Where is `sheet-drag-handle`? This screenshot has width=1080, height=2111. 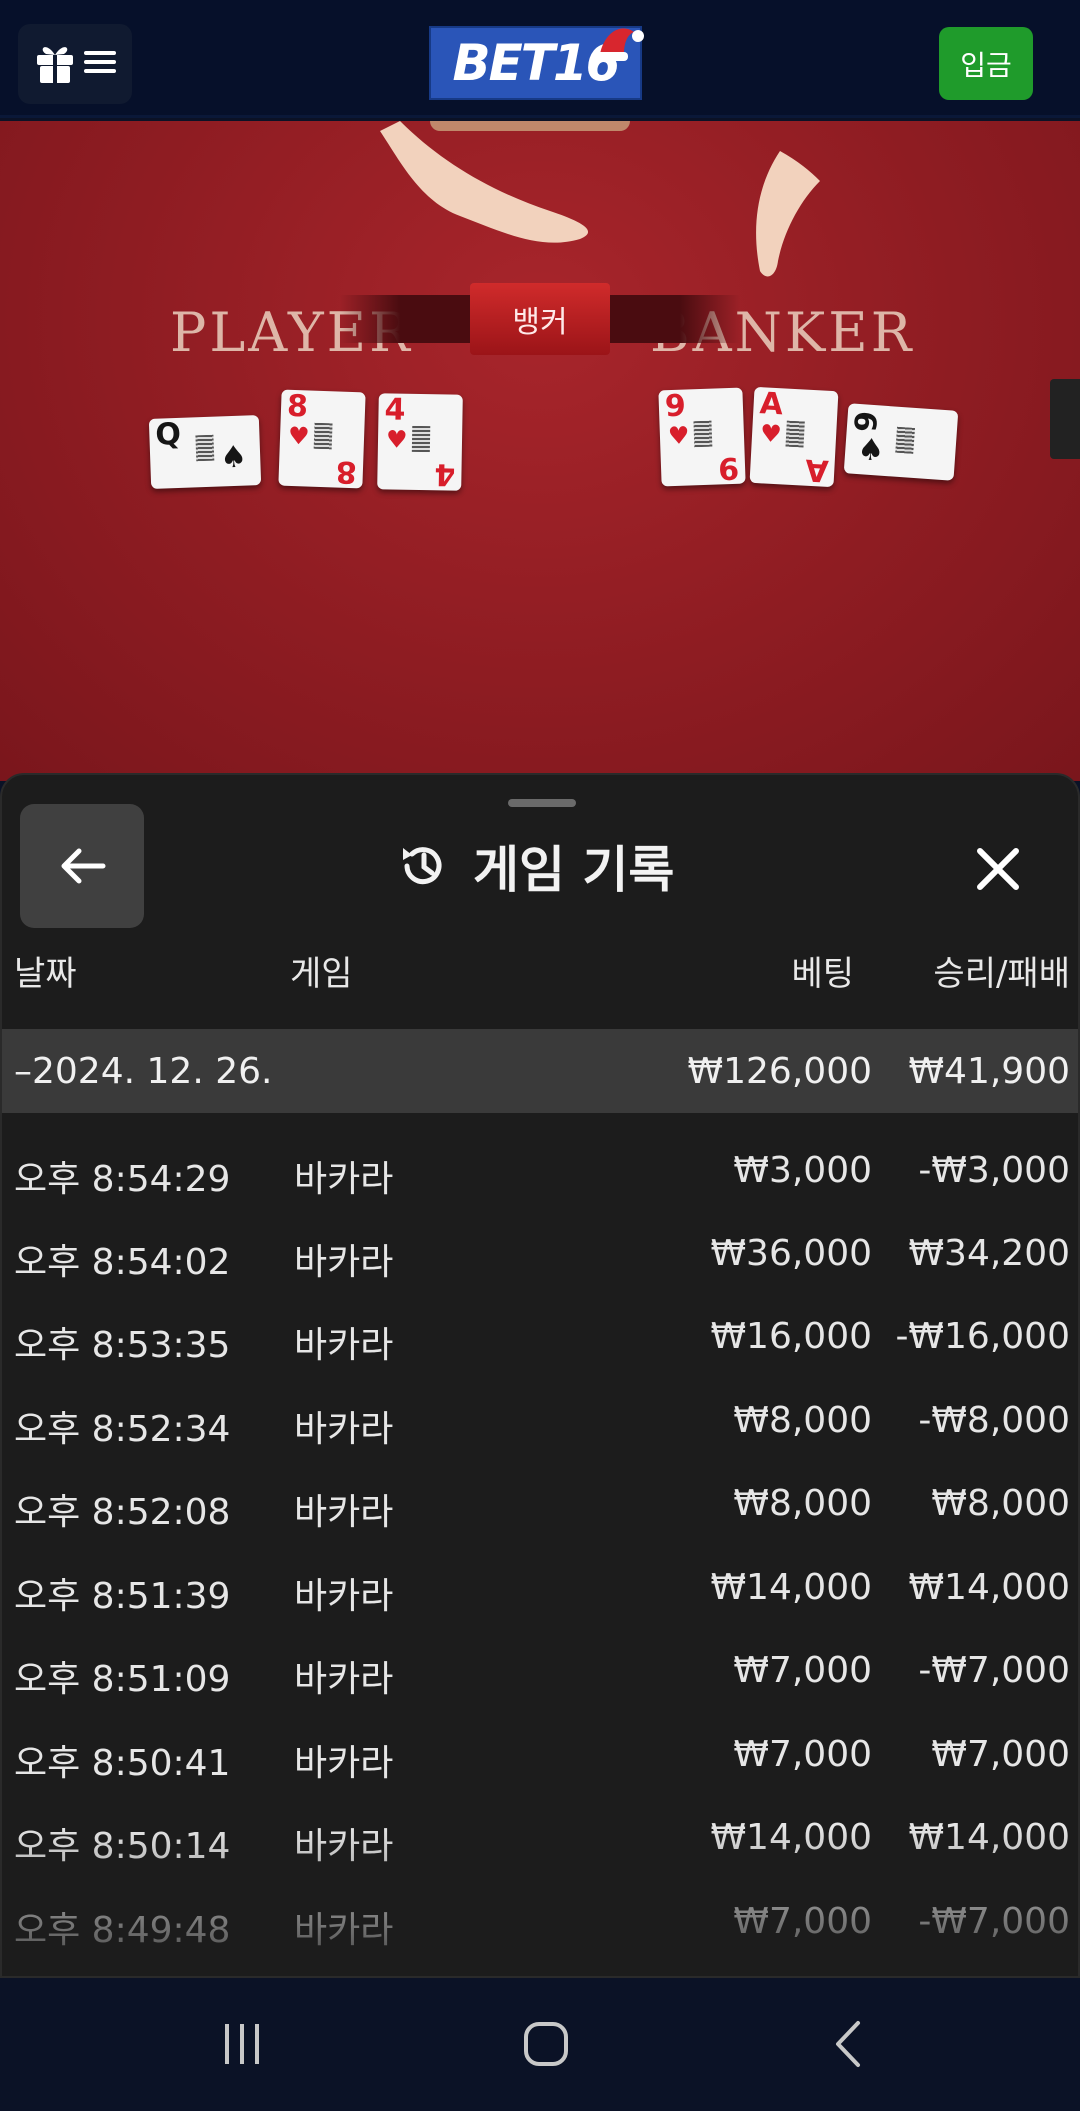 sheet-drag-handle is located at coordinates (542, 803).